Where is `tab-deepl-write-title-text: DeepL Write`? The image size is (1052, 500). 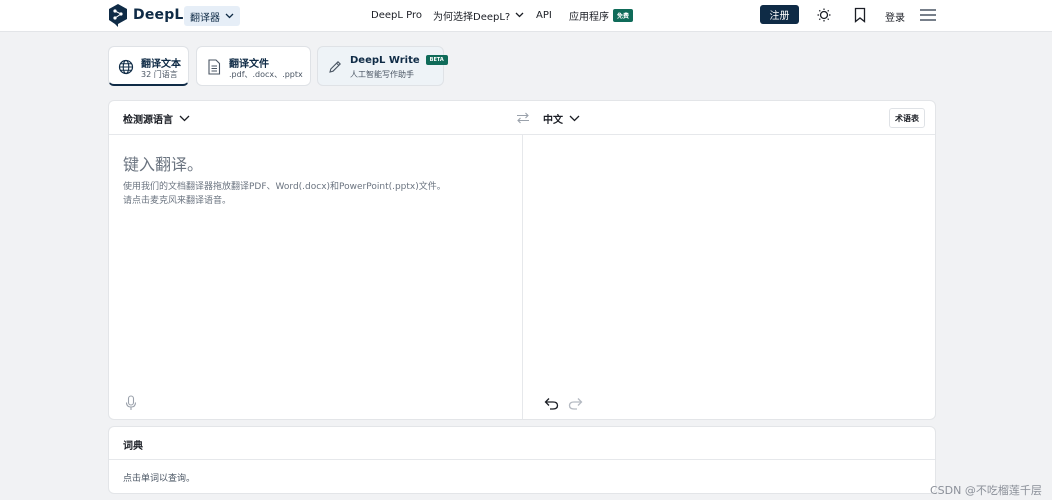 tab-deepl-write-title-text: DeepL Write is located at coordinates (385, 60).